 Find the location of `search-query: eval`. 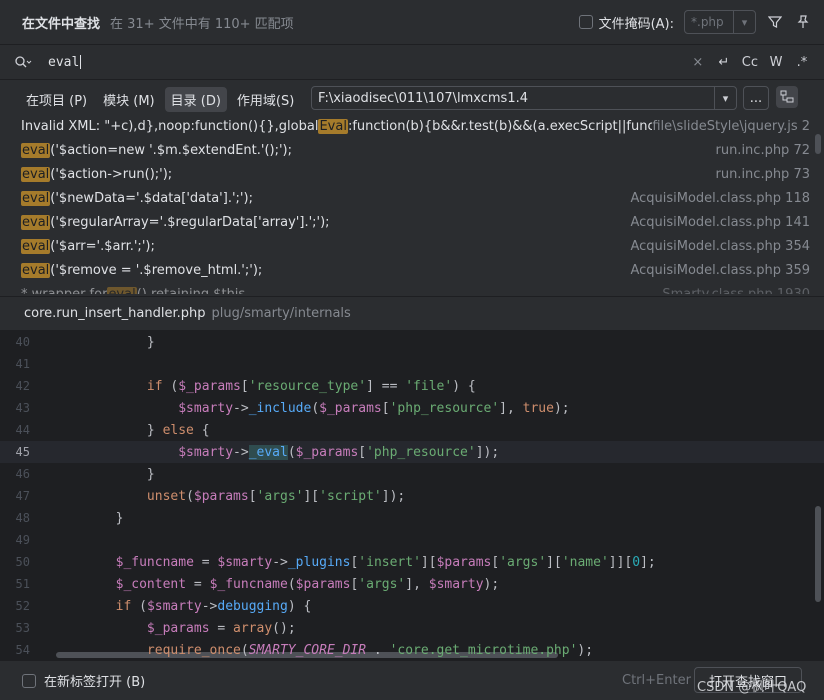

search-query: eval is located at coordinates (64, 62).